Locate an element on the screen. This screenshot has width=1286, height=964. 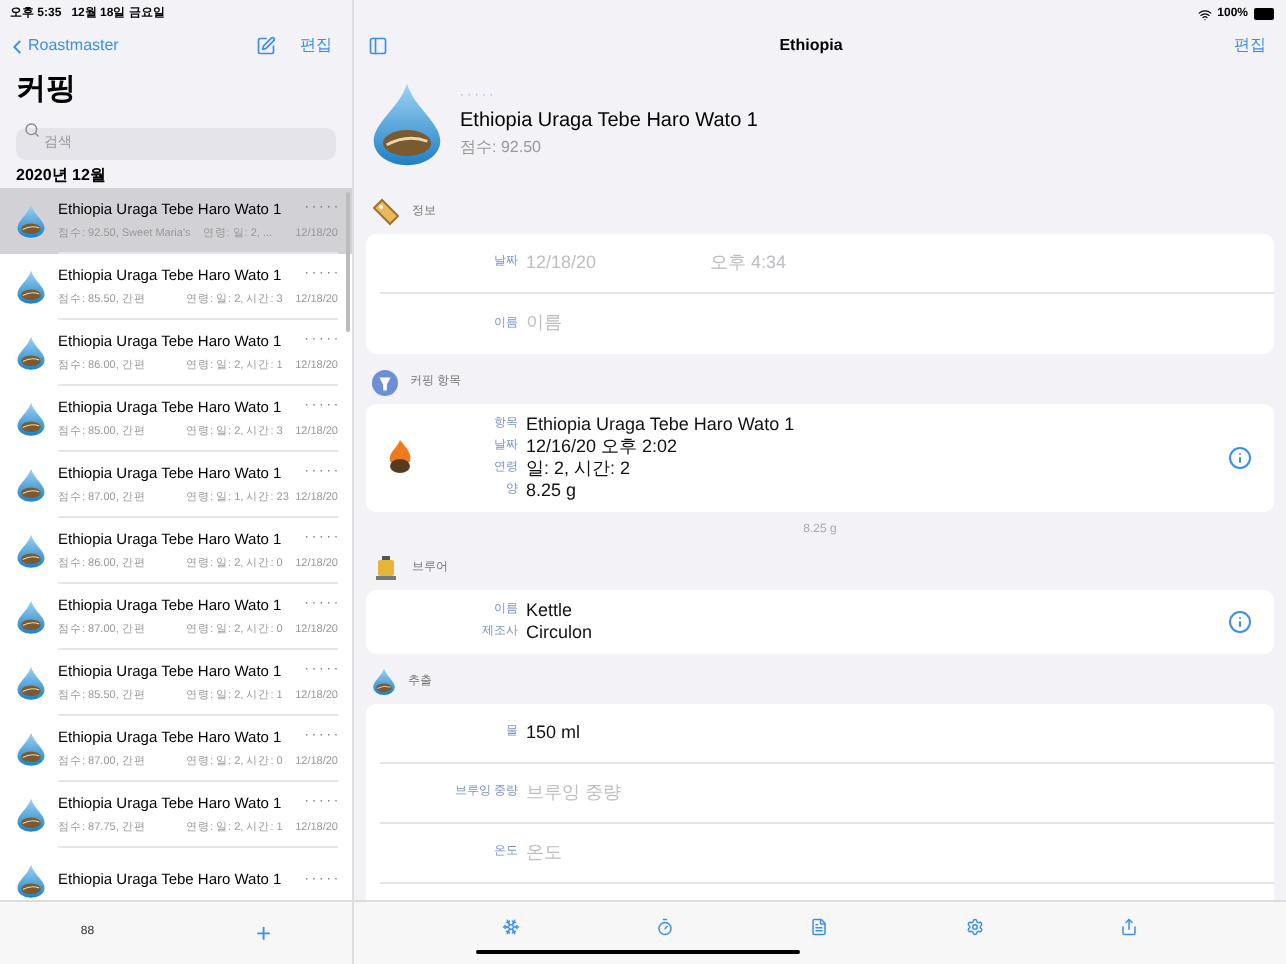
compose-icon is located at coordinates (266, 46).